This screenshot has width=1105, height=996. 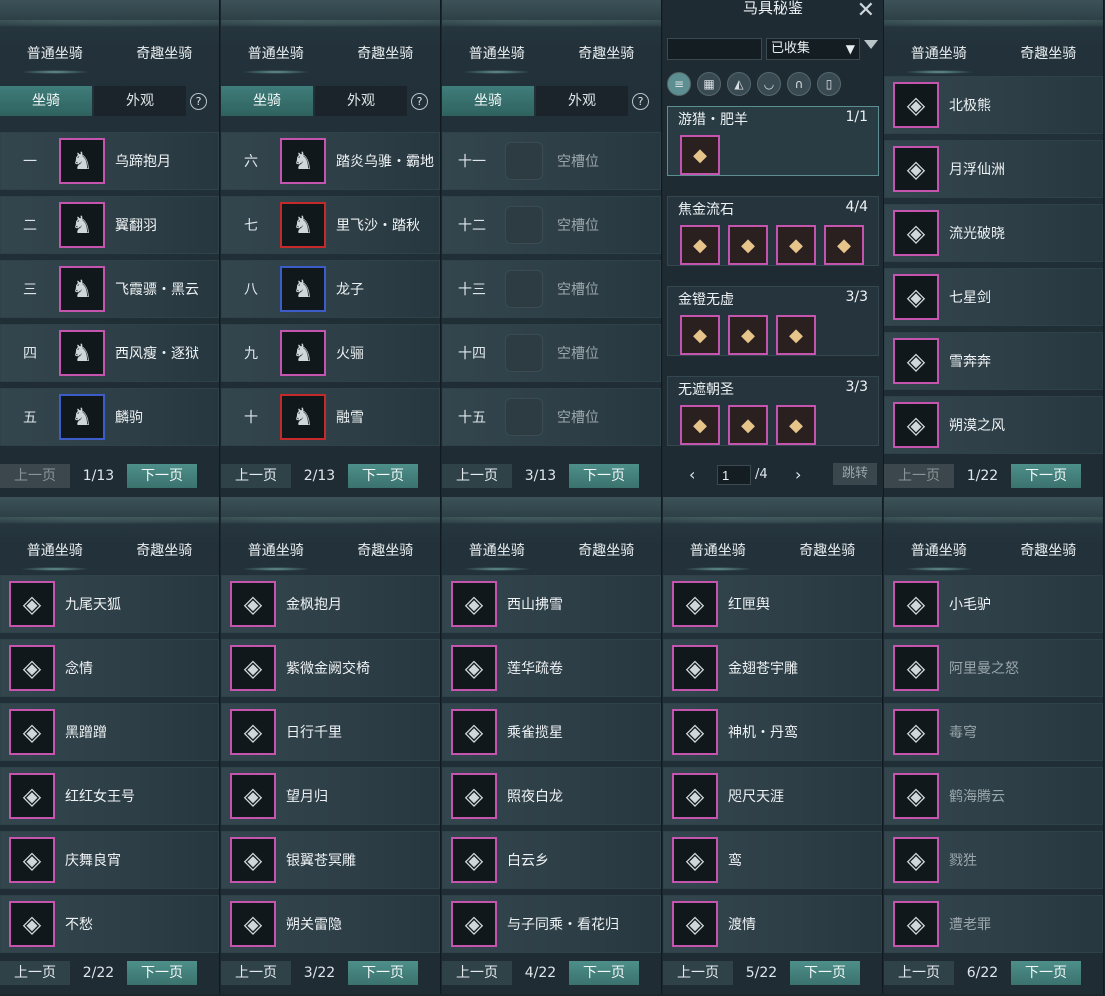 What do you see at coordinates (551, 604) in the screenshot?
I see `mount-list-item: ◈ 西山拂雪` at bounding box center [551, 604].